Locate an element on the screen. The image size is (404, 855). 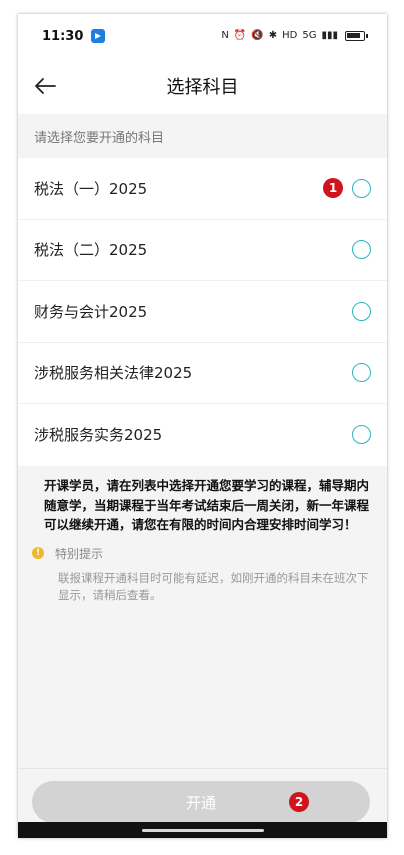
open-button: 开通 is located at coordinates (201, 802).